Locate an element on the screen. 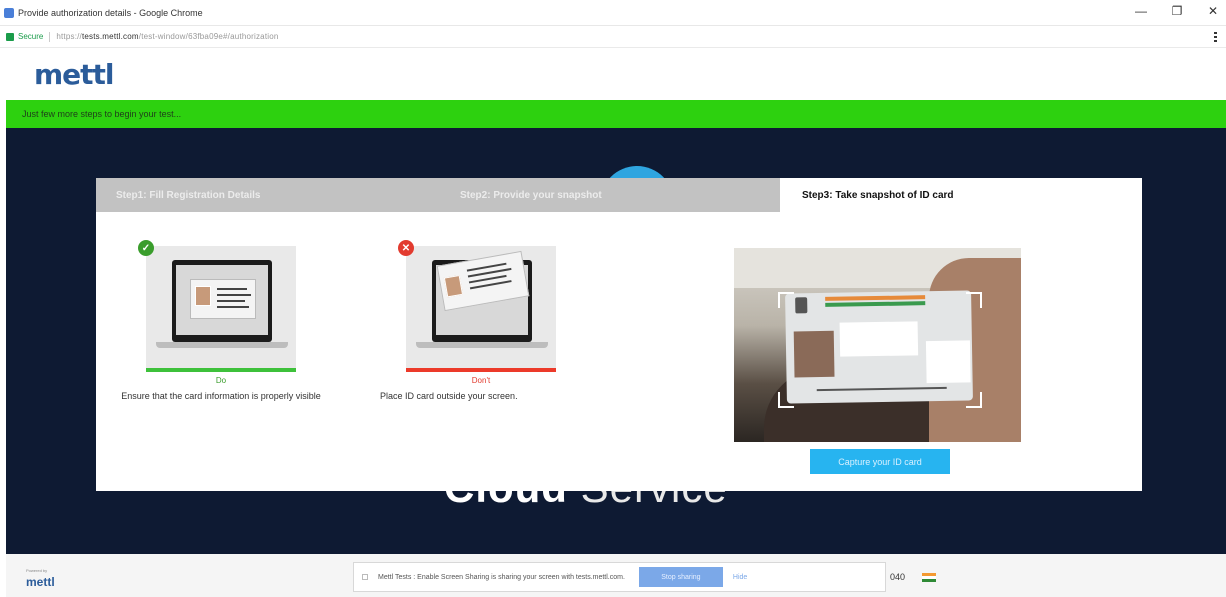  hide-link: Hide is located at coordinates (740, 577).